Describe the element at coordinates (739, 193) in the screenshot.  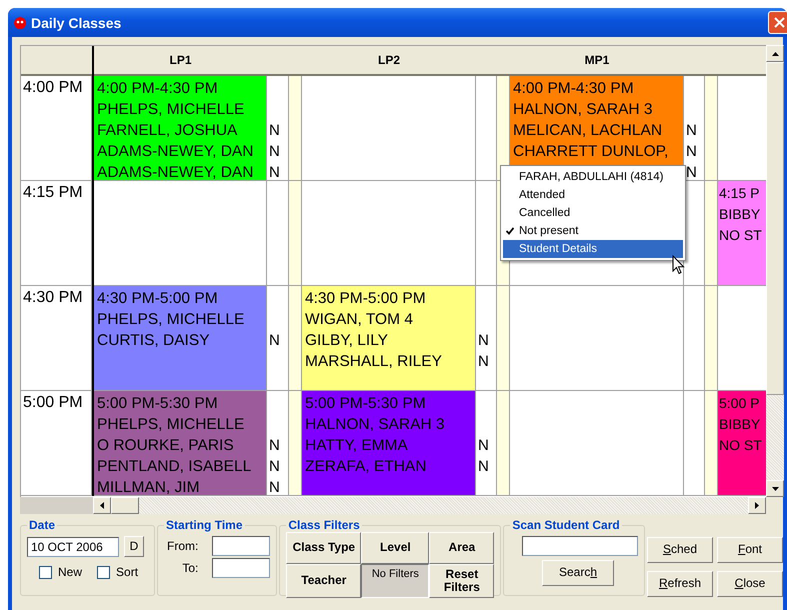
I see `class-entry: 4:15 P` at that location.